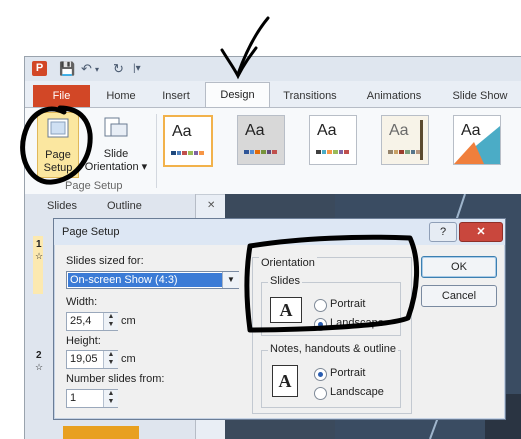 The height and width of the screenshot is (439, 521). I want to click on tab-design: Design, so click(237, 95).